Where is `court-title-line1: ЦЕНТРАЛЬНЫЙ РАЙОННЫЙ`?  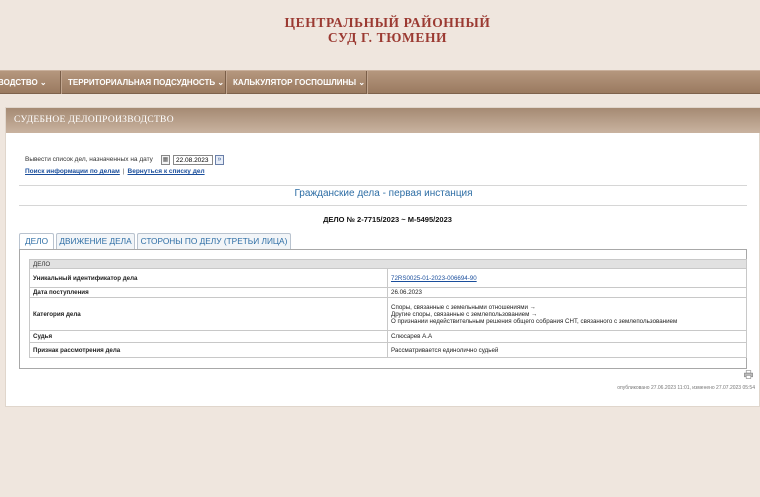
court-title-line1: ЦЕНТРАЛЬНЫЙ РАЙОННЫЙ is located at coordinates (387, 22).